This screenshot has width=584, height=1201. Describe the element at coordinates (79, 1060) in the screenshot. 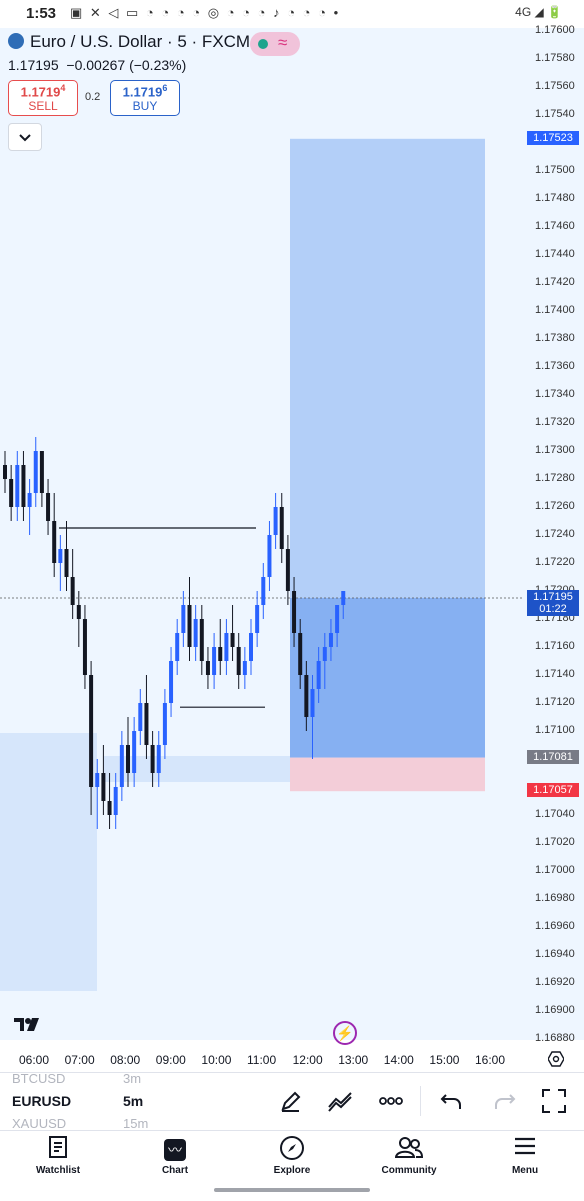

I see `time-tick: 07:00` at that location.